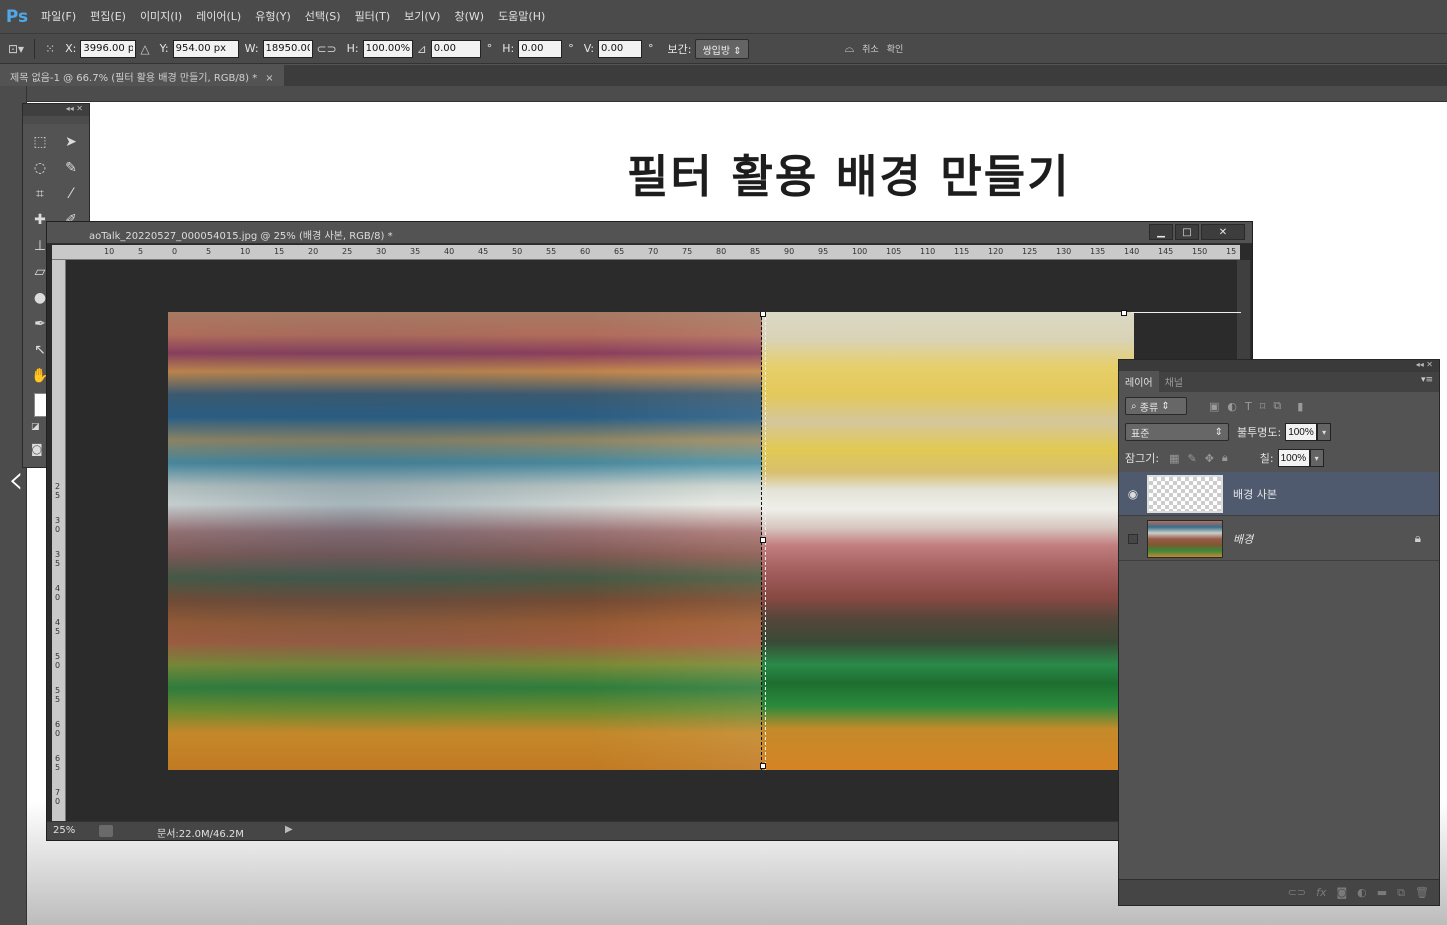 The image size is (1447, 925). What do you see at coordinates (1279, 494) in the screenshot?
I see `layer-row-background-copy: ◉ 배경 사본` at bounding box center [1279, 494].